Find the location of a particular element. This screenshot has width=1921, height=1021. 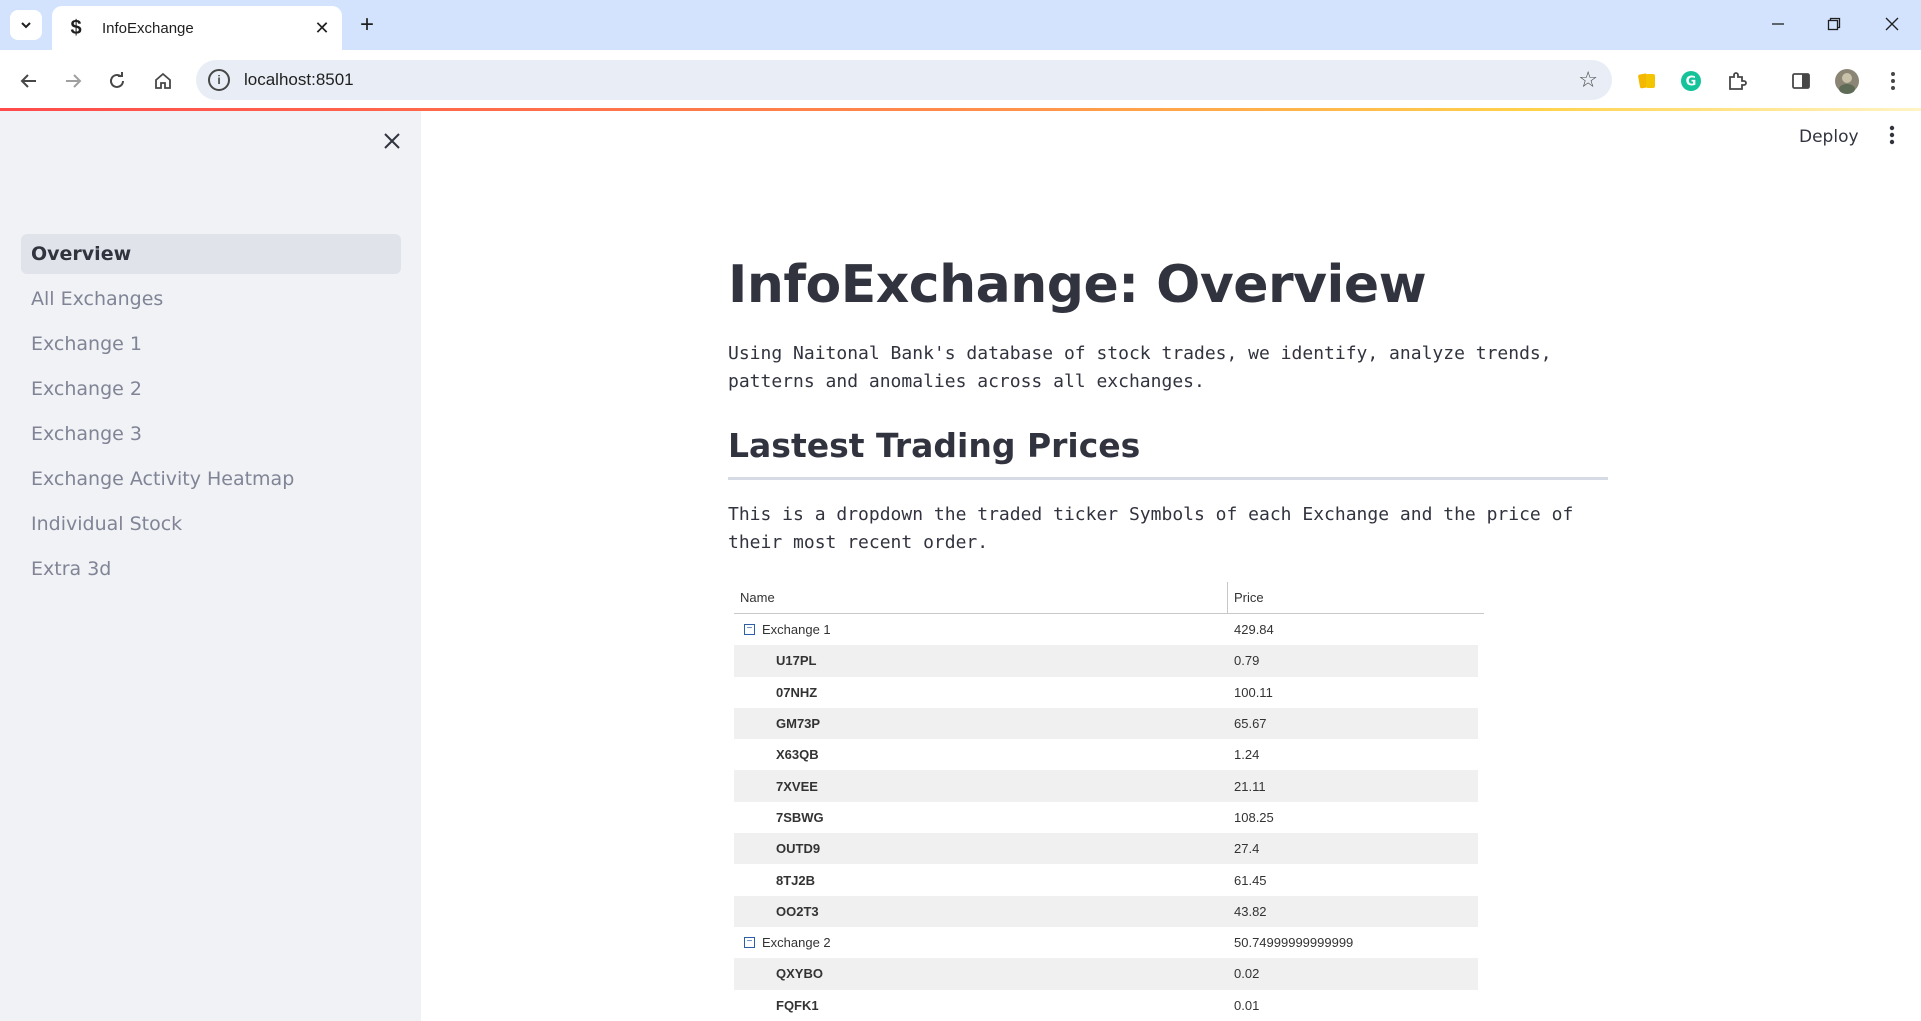

deploy-button: Deploy is located at coordinates (1829, 137).